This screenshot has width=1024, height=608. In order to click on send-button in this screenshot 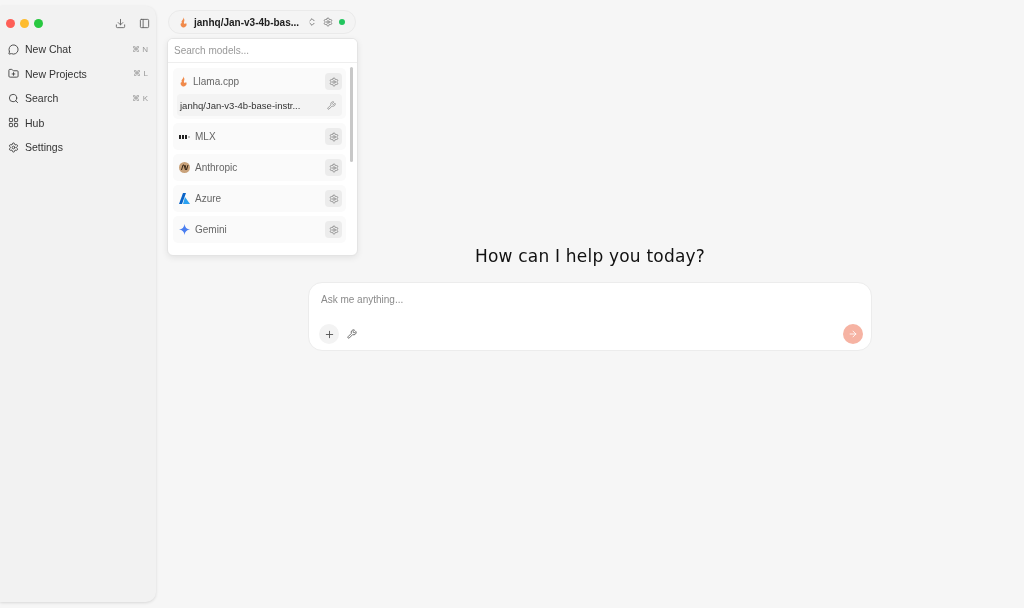, I will do `click(853, 334)`.